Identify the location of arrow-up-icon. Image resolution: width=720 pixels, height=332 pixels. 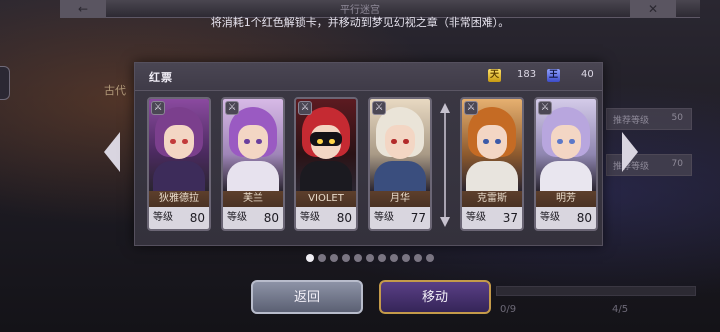
(445, 108).